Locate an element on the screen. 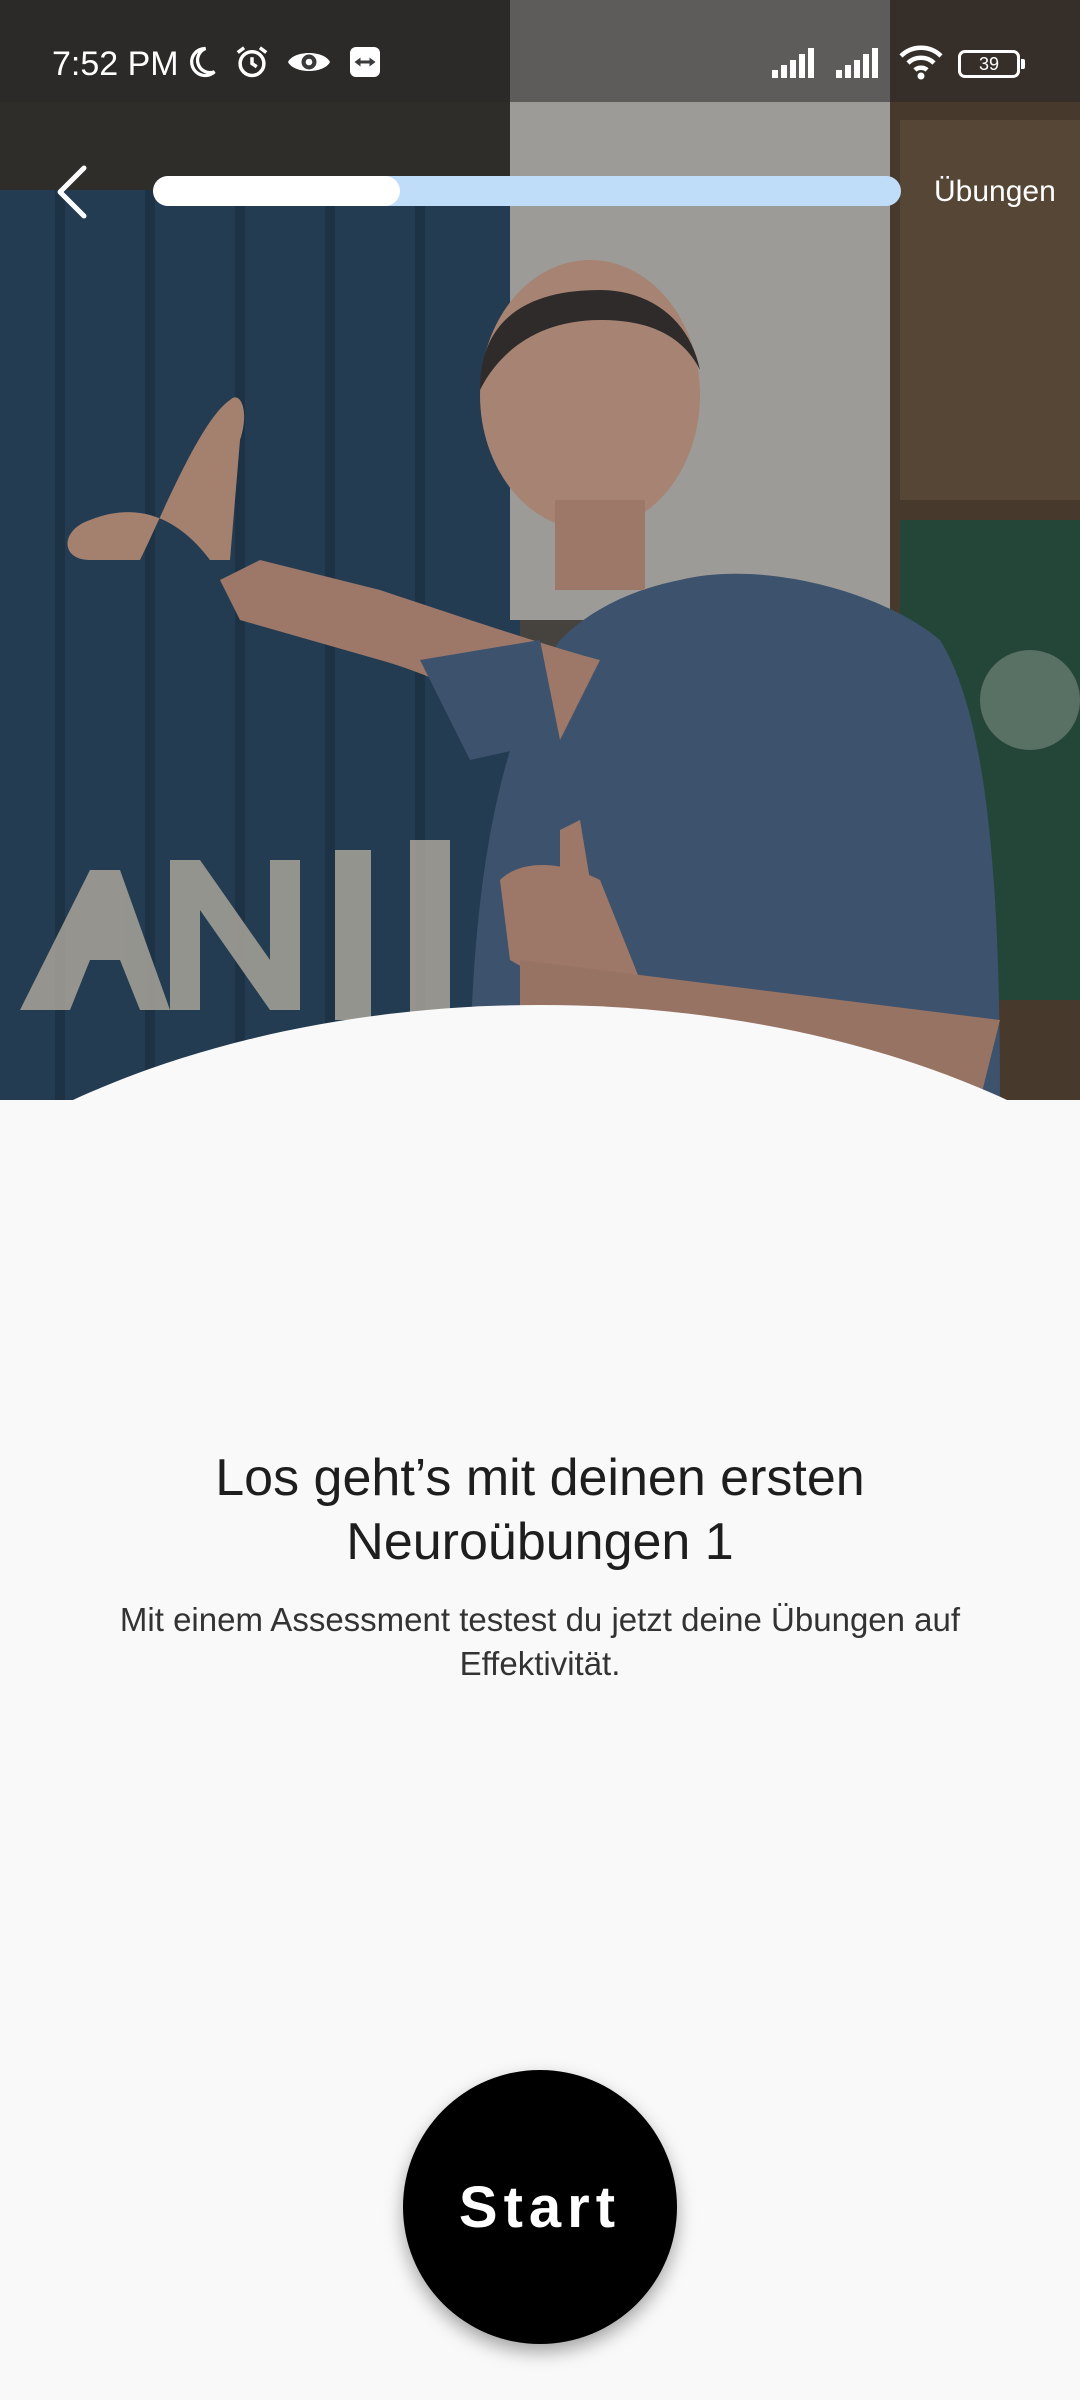 The height and width of the screenshot is (2400, 1080). moon-icon is located at coordinates (201, 64).